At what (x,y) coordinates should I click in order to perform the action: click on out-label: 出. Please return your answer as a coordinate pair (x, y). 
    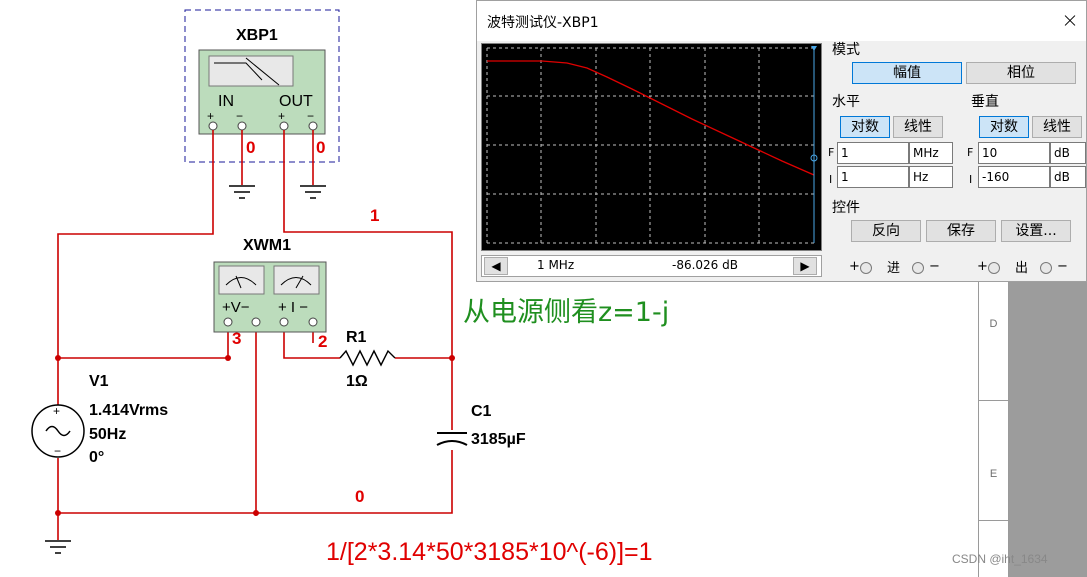
    Looking at the image, I should click on (1022, 268).